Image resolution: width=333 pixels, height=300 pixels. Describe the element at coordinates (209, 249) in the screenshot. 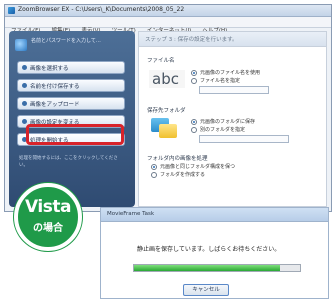

I see `dialog-message: 静止画を保存しています。しばらくお待ちください。` at that location.